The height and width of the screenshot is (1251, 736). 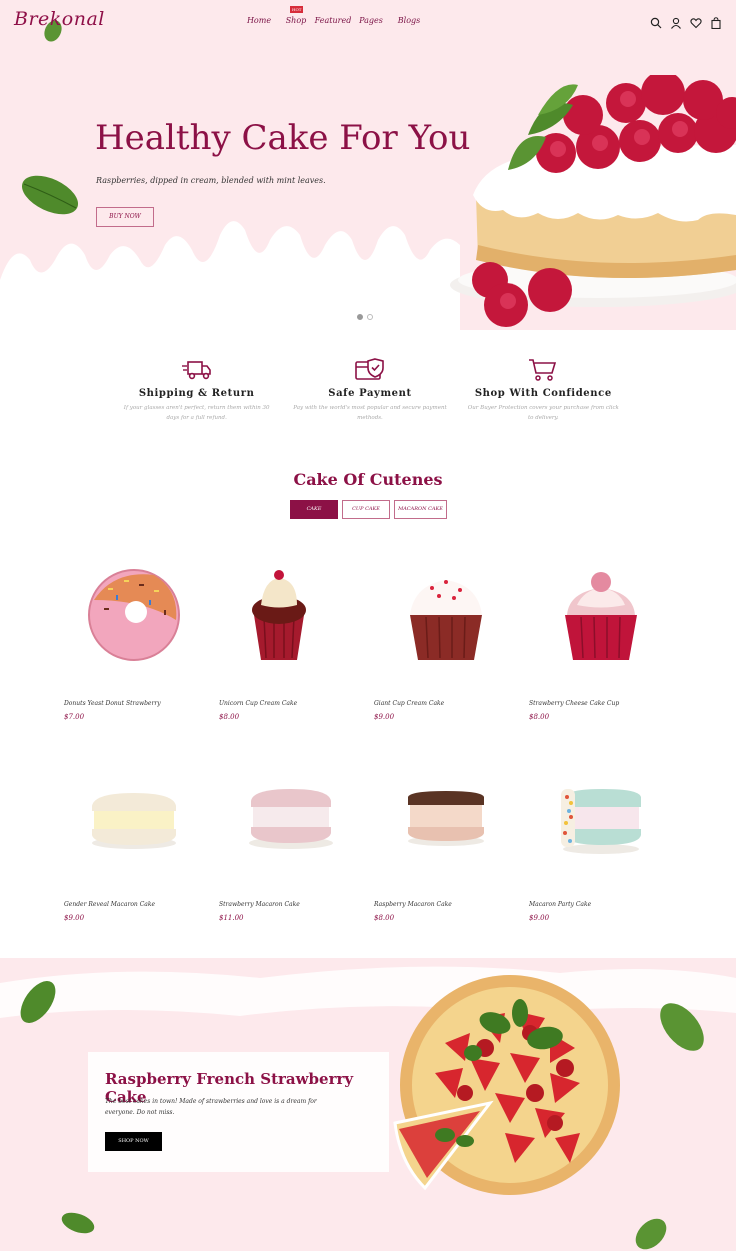 What do you see at coordinates (560, 904) in the screenshot?
I see `product-name: Macaron Party Cake` at bounding box center [560, 904].